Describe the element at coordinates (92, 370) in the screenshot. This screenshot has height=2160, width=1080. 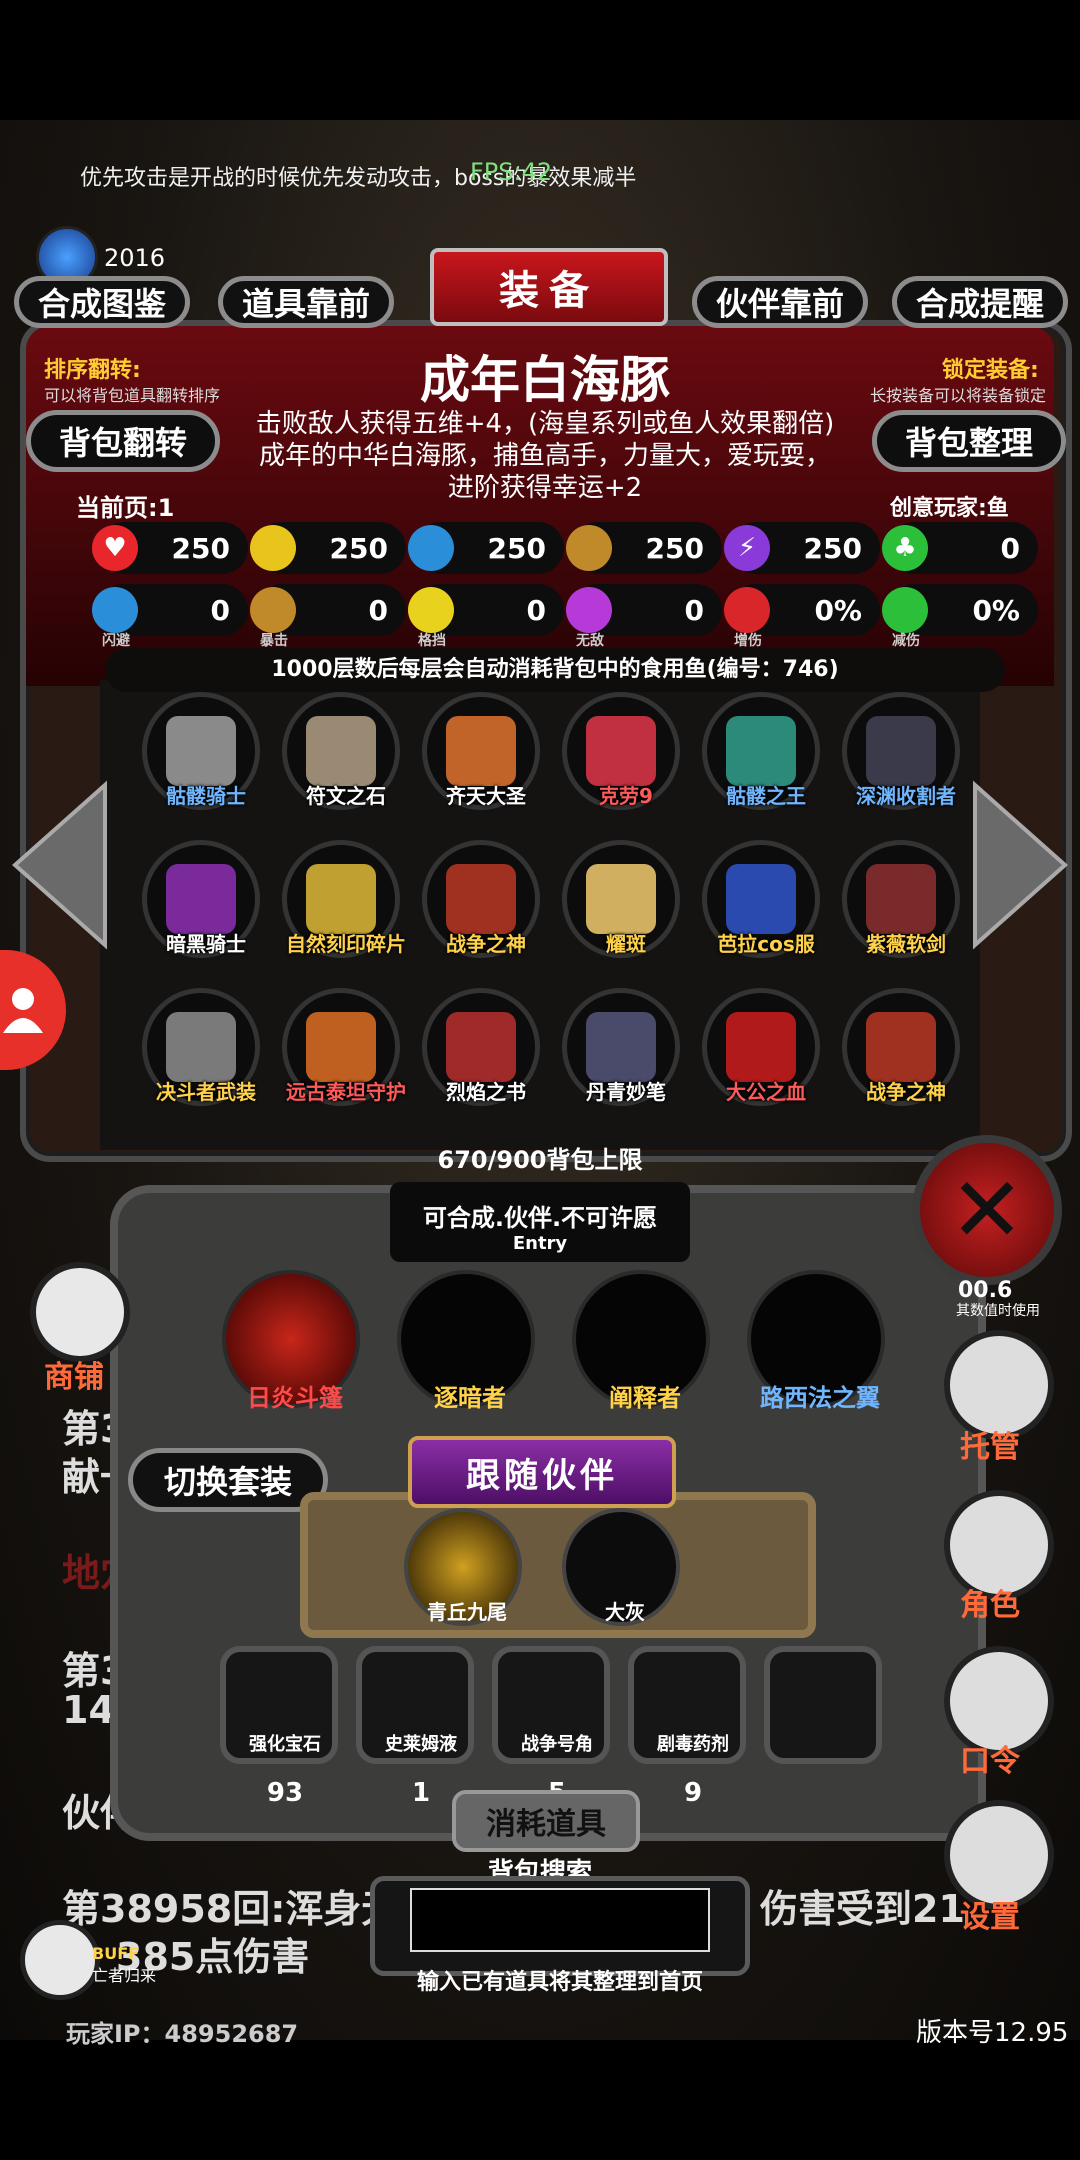
I see `sort-label: 排序翻转:` at that location.